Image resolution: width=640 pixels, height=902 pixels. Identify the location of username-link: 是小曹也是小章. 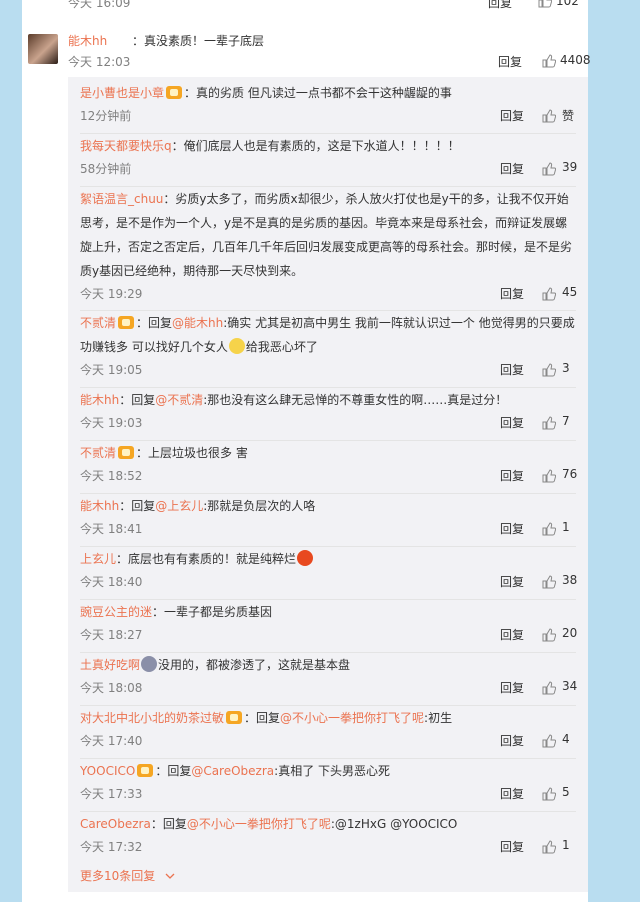
(122, 93).